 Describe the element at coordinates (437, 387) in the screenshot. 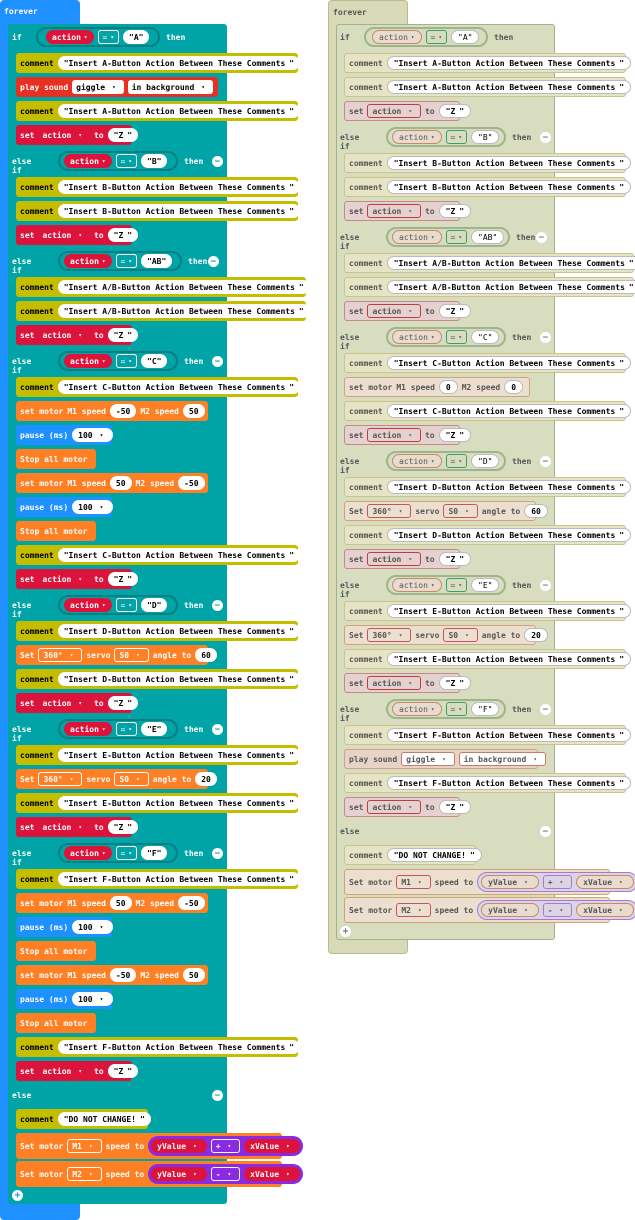

I see `set-motor-block: set motor M1 speed 0 M2 speed 0` at that location.